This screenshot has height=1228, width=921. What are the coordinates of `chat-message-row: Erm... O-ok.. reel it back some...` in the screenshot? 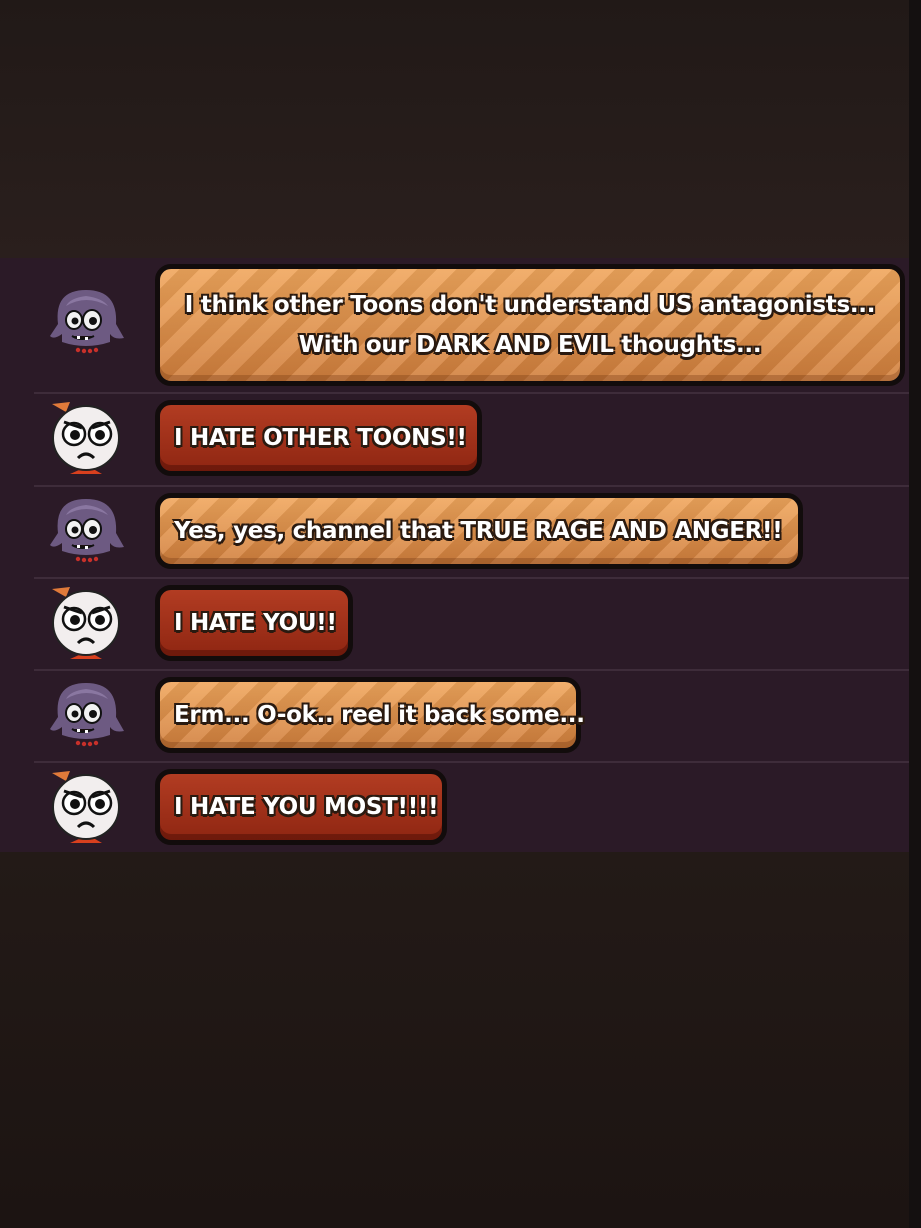 It's located at (460, 716).